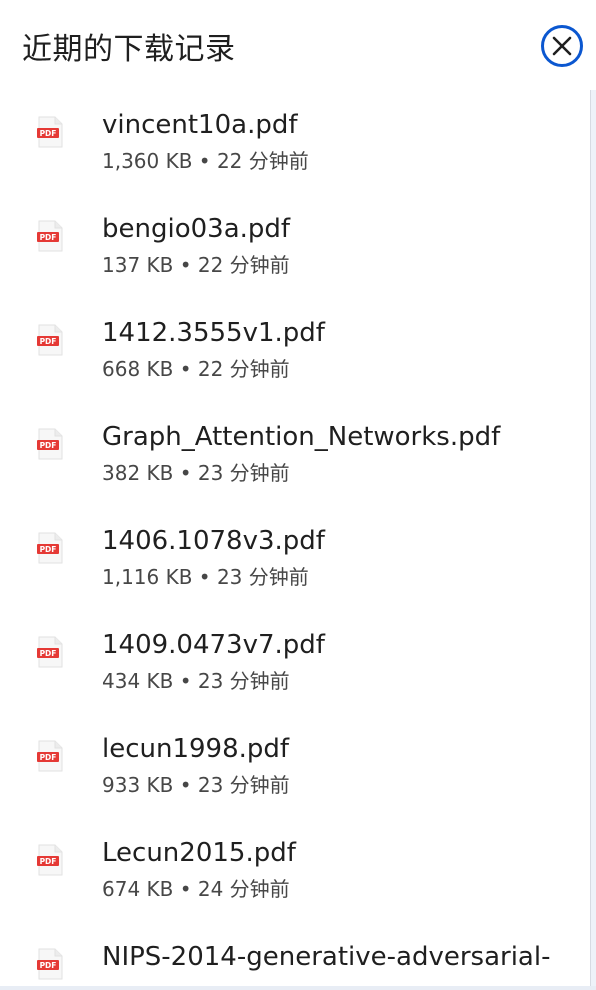  I want to click on file-name: Lecun2015.pdf, so click(199, 853).